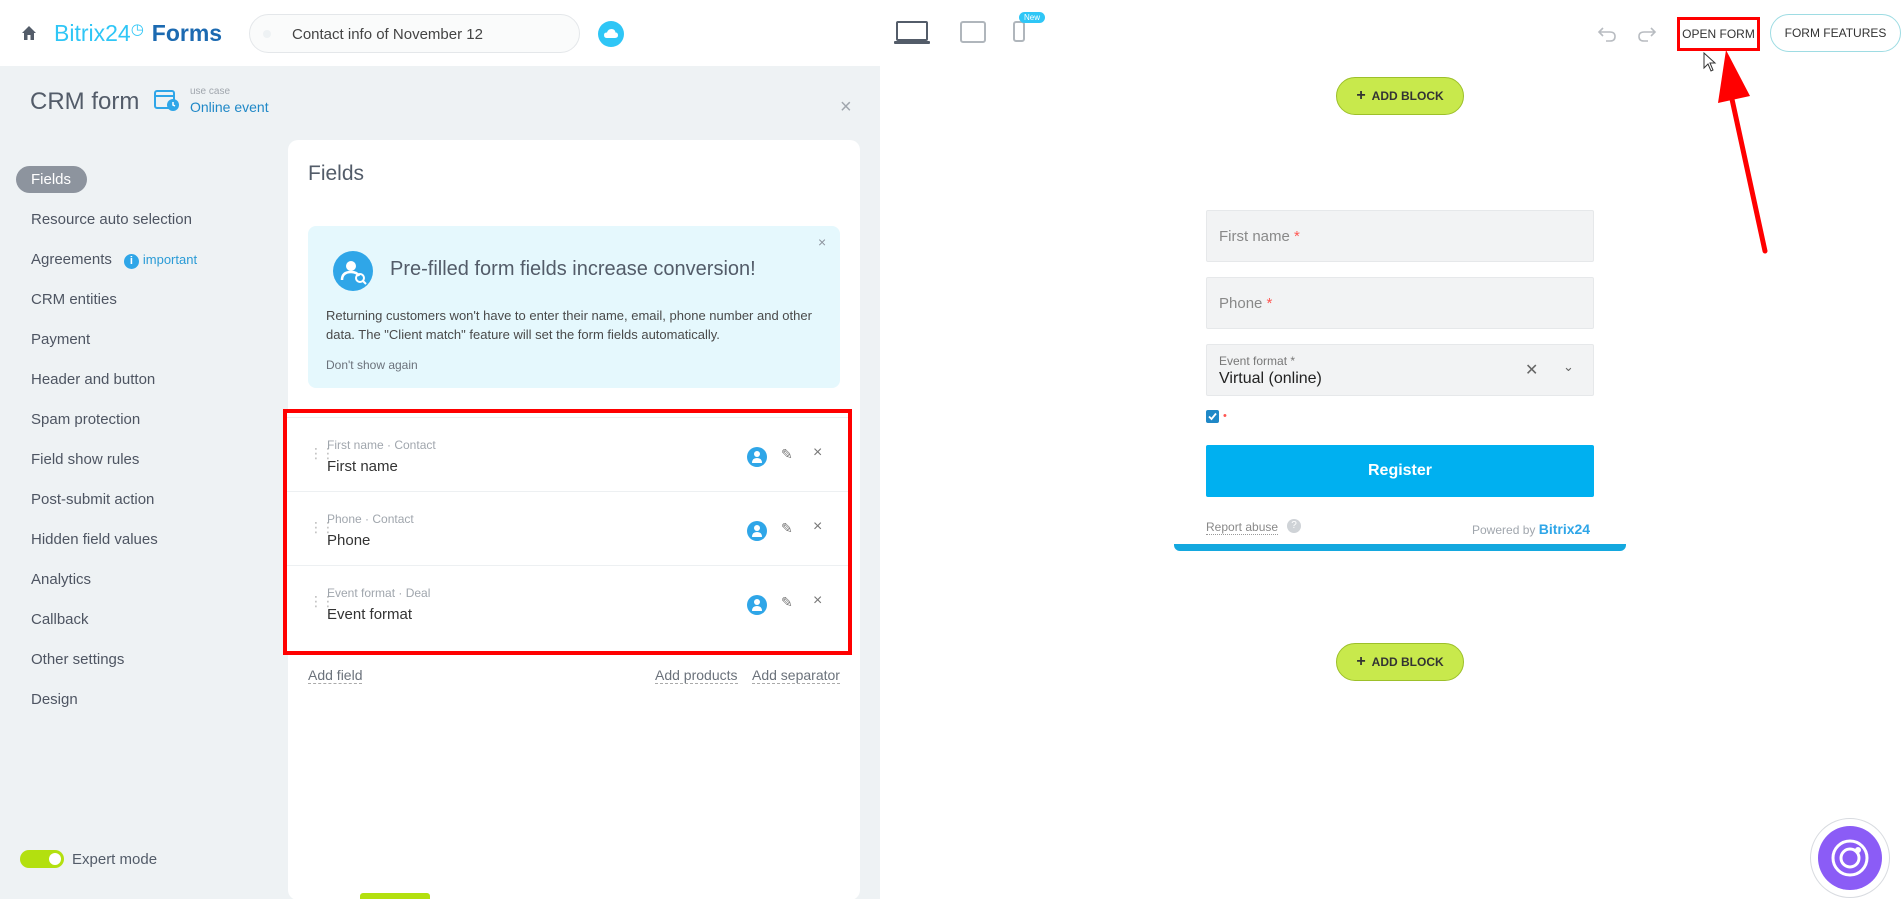 The image size is (1904, 900). What do you see at coordinates (611, 34) in the screenshot?
I see `cloud-save-icon` at bounding box center [611, 34].